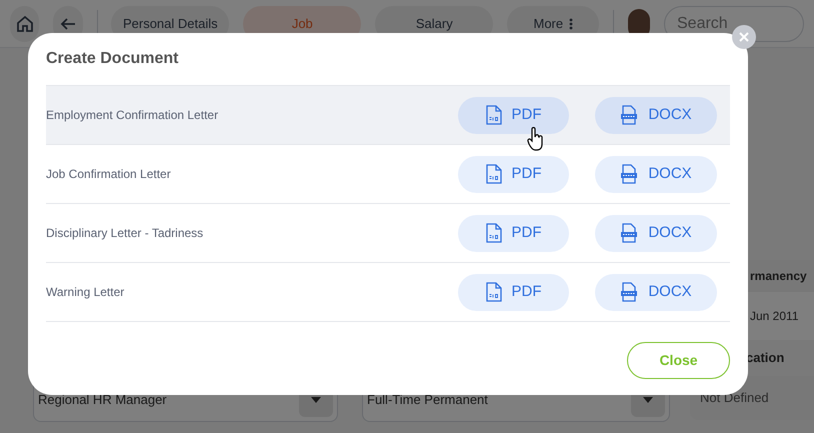  I want to click on dialog-title: Create Document, so click(113, 59).